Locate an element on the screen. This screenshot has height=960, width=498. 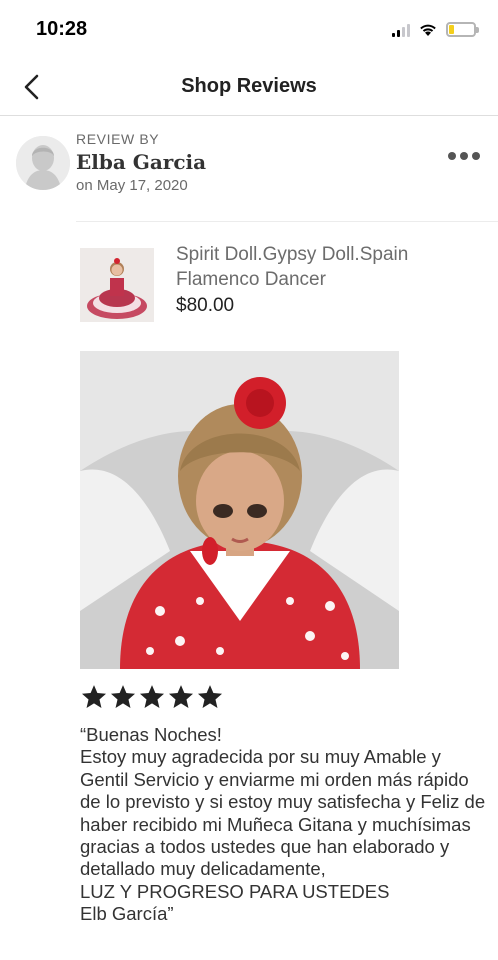
wifi-icon is located at coordinates (428, 30).